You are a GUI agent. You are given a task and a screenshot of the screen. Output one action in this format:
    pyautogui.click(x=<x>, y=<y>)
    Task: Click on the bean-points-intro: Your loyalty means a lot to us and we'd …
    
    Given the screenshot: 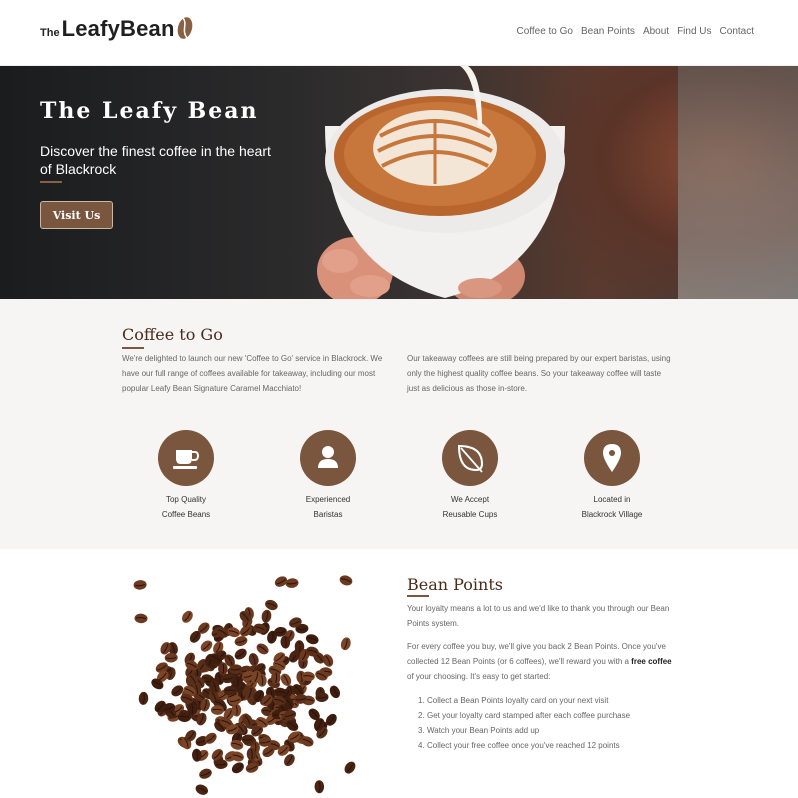 What is the action you would take?
    pyautogui.click(x=538, y=616)
    